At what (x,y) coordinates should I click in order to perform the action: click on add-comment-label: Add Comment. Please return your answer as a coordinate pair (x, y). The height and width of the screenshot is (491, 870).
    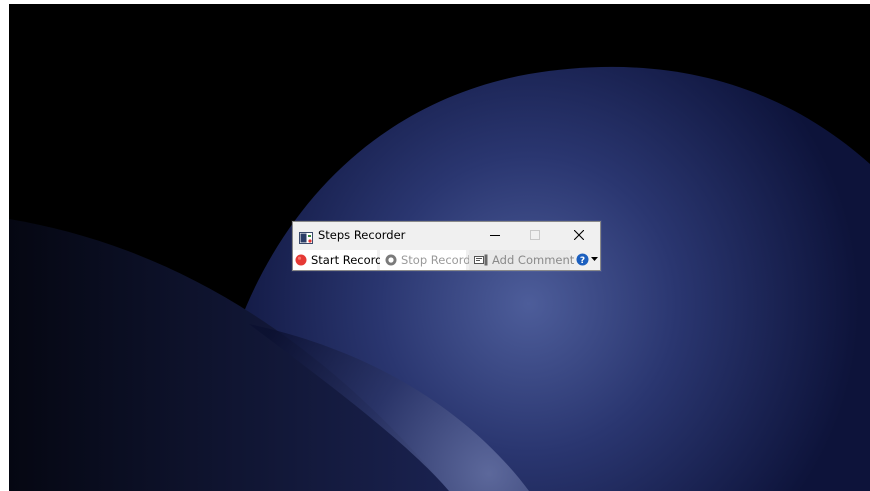
    Looking at the image, I should click on (533, 259).